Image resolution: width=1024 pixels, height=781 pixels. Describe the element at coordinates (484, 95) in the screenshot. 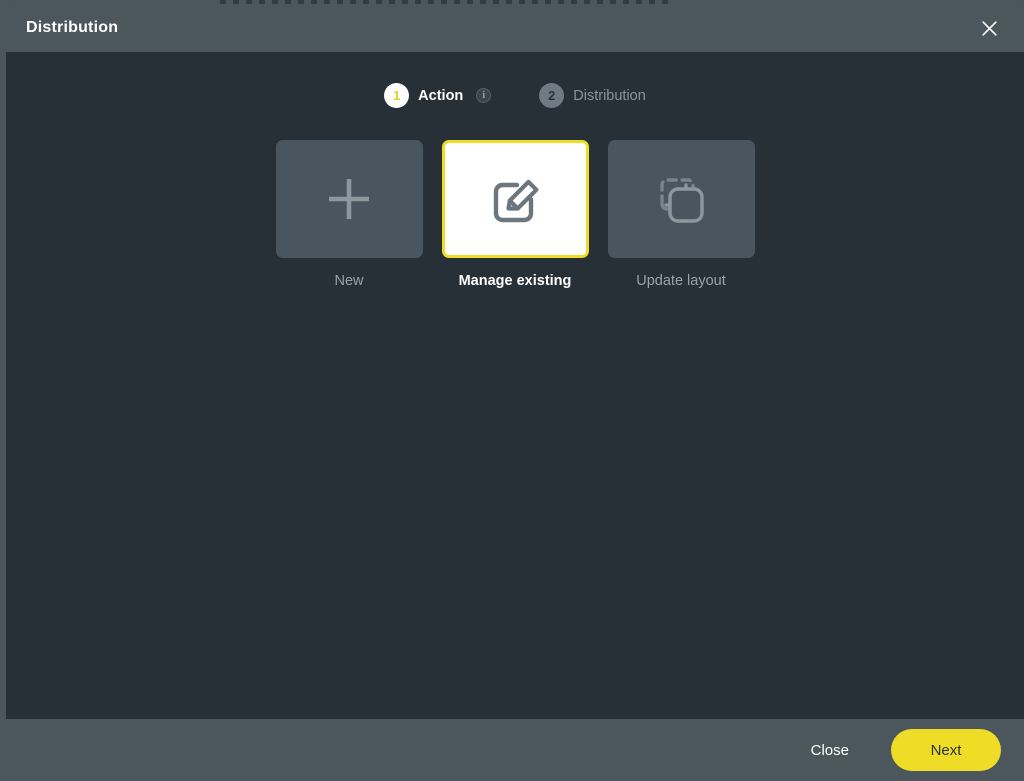

I see `info-icon: i` at that location.